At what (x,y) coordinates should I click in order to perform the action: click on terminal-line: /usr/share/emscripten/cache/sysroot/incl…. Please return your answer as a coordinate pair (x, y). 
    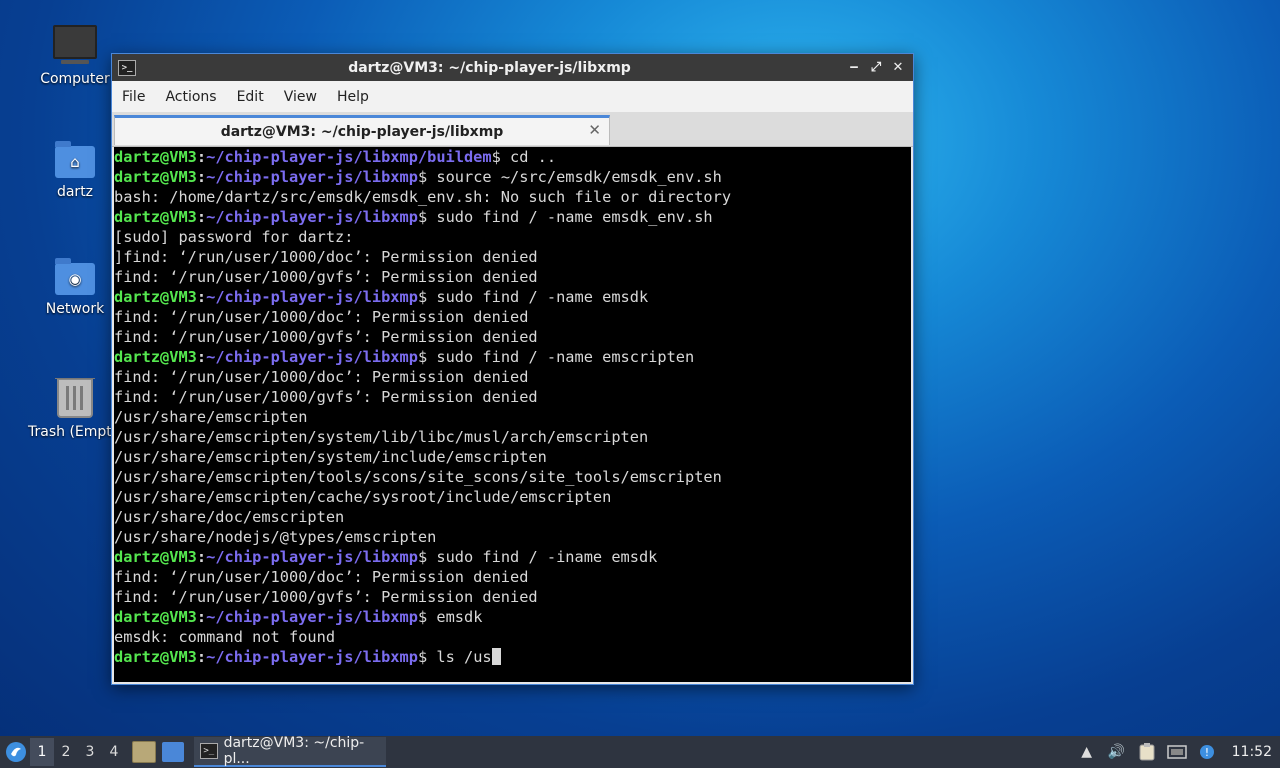
    Looking at the image, I should click on (512, 497).